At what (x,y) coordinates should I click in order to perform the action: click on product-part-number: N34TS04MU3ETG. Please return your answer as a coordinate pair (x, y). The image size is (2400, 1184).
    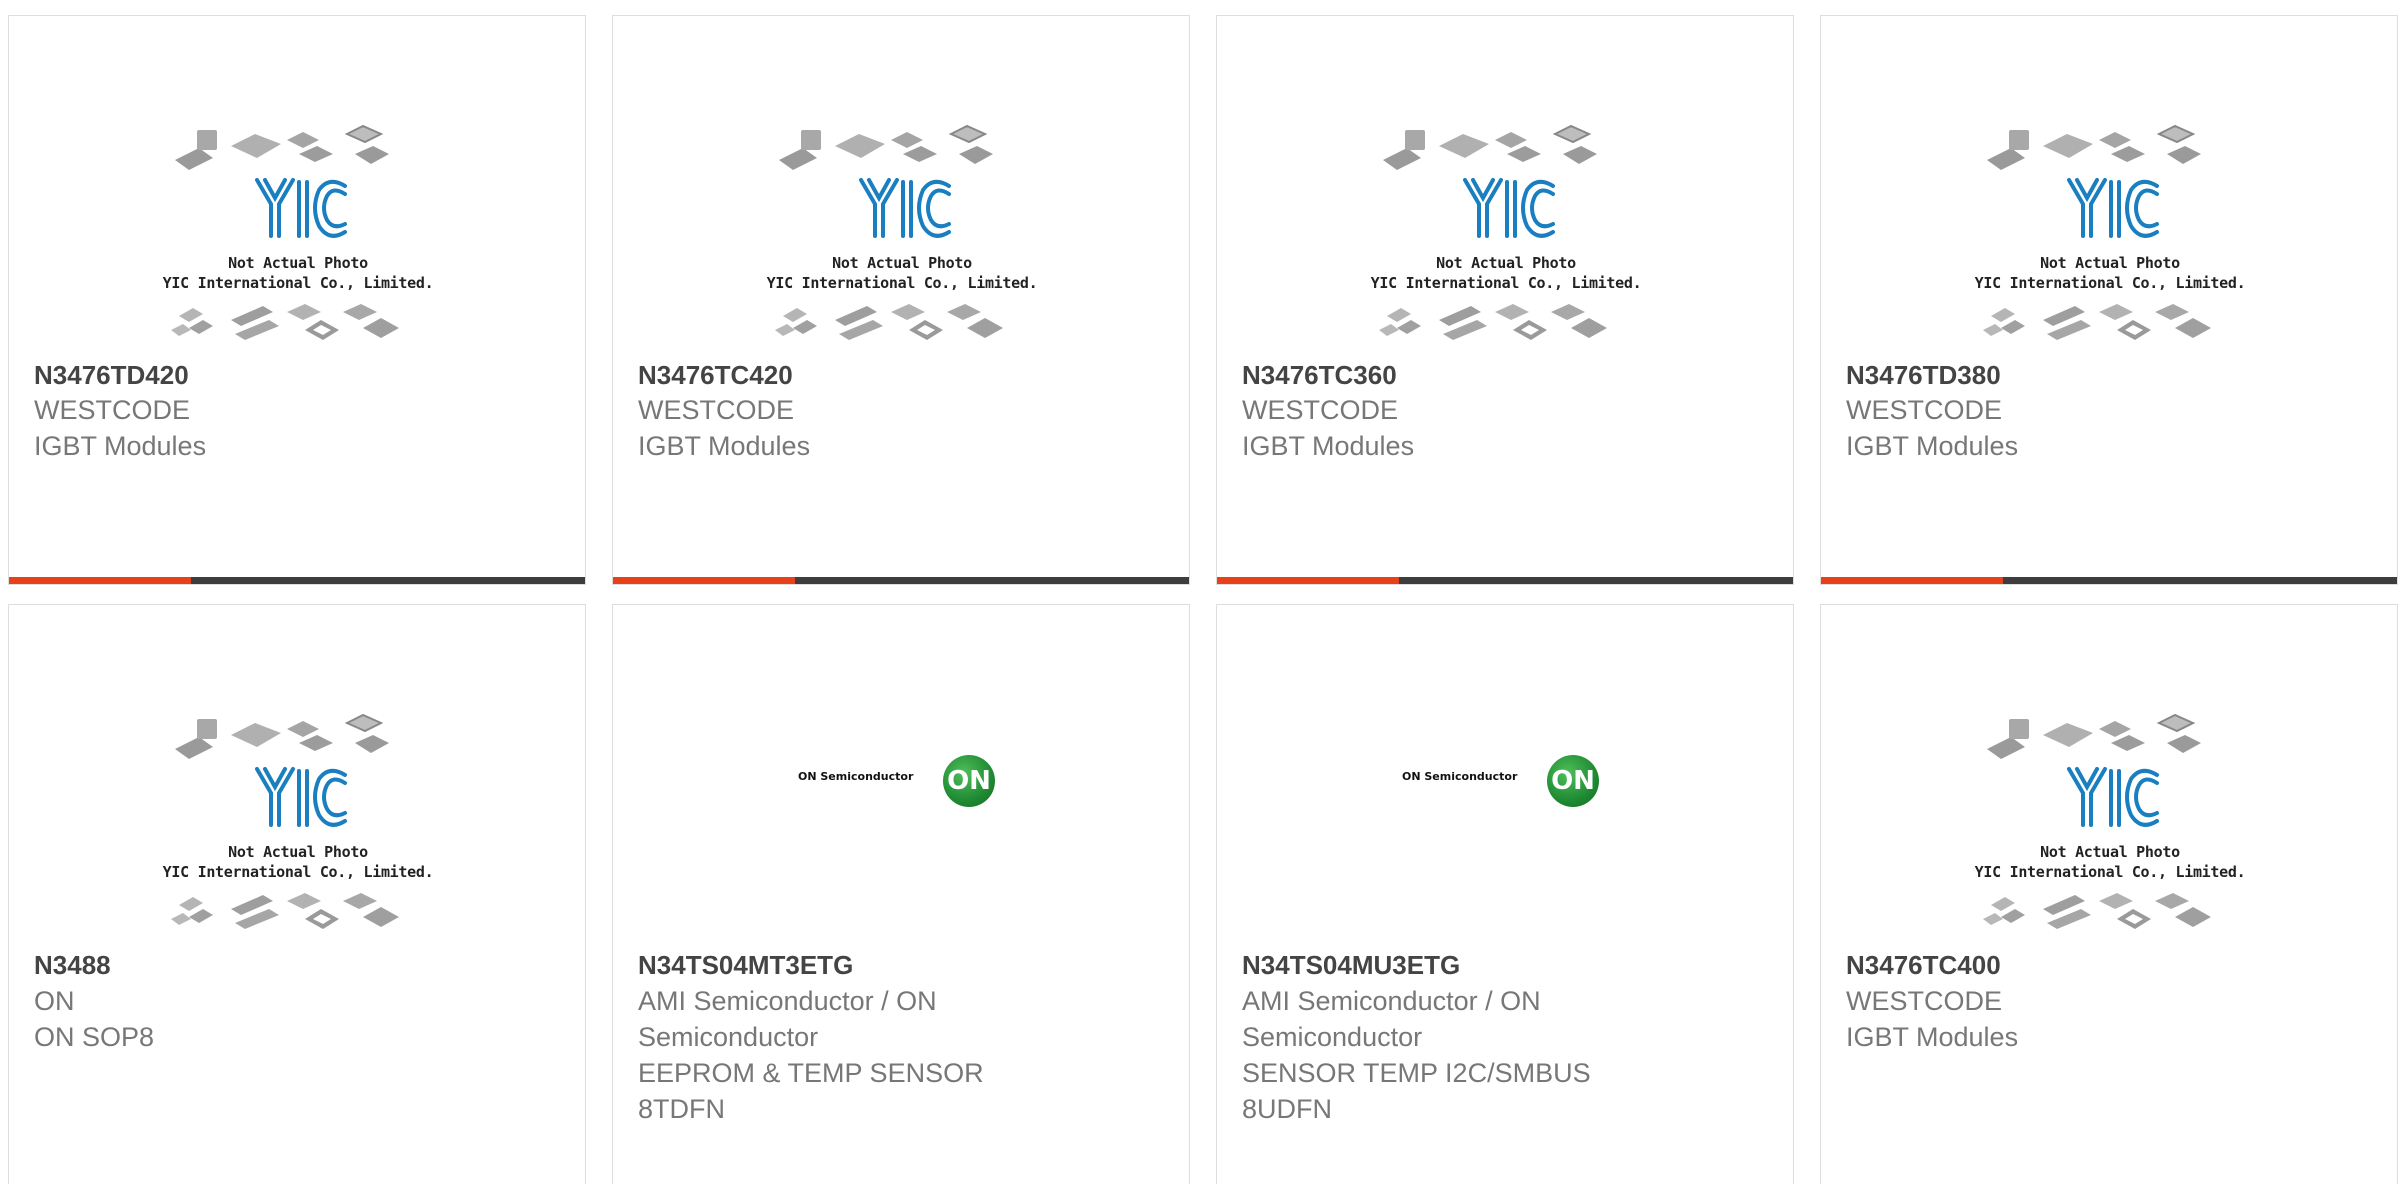
    Looking at the image, I should click on (1351, 965).